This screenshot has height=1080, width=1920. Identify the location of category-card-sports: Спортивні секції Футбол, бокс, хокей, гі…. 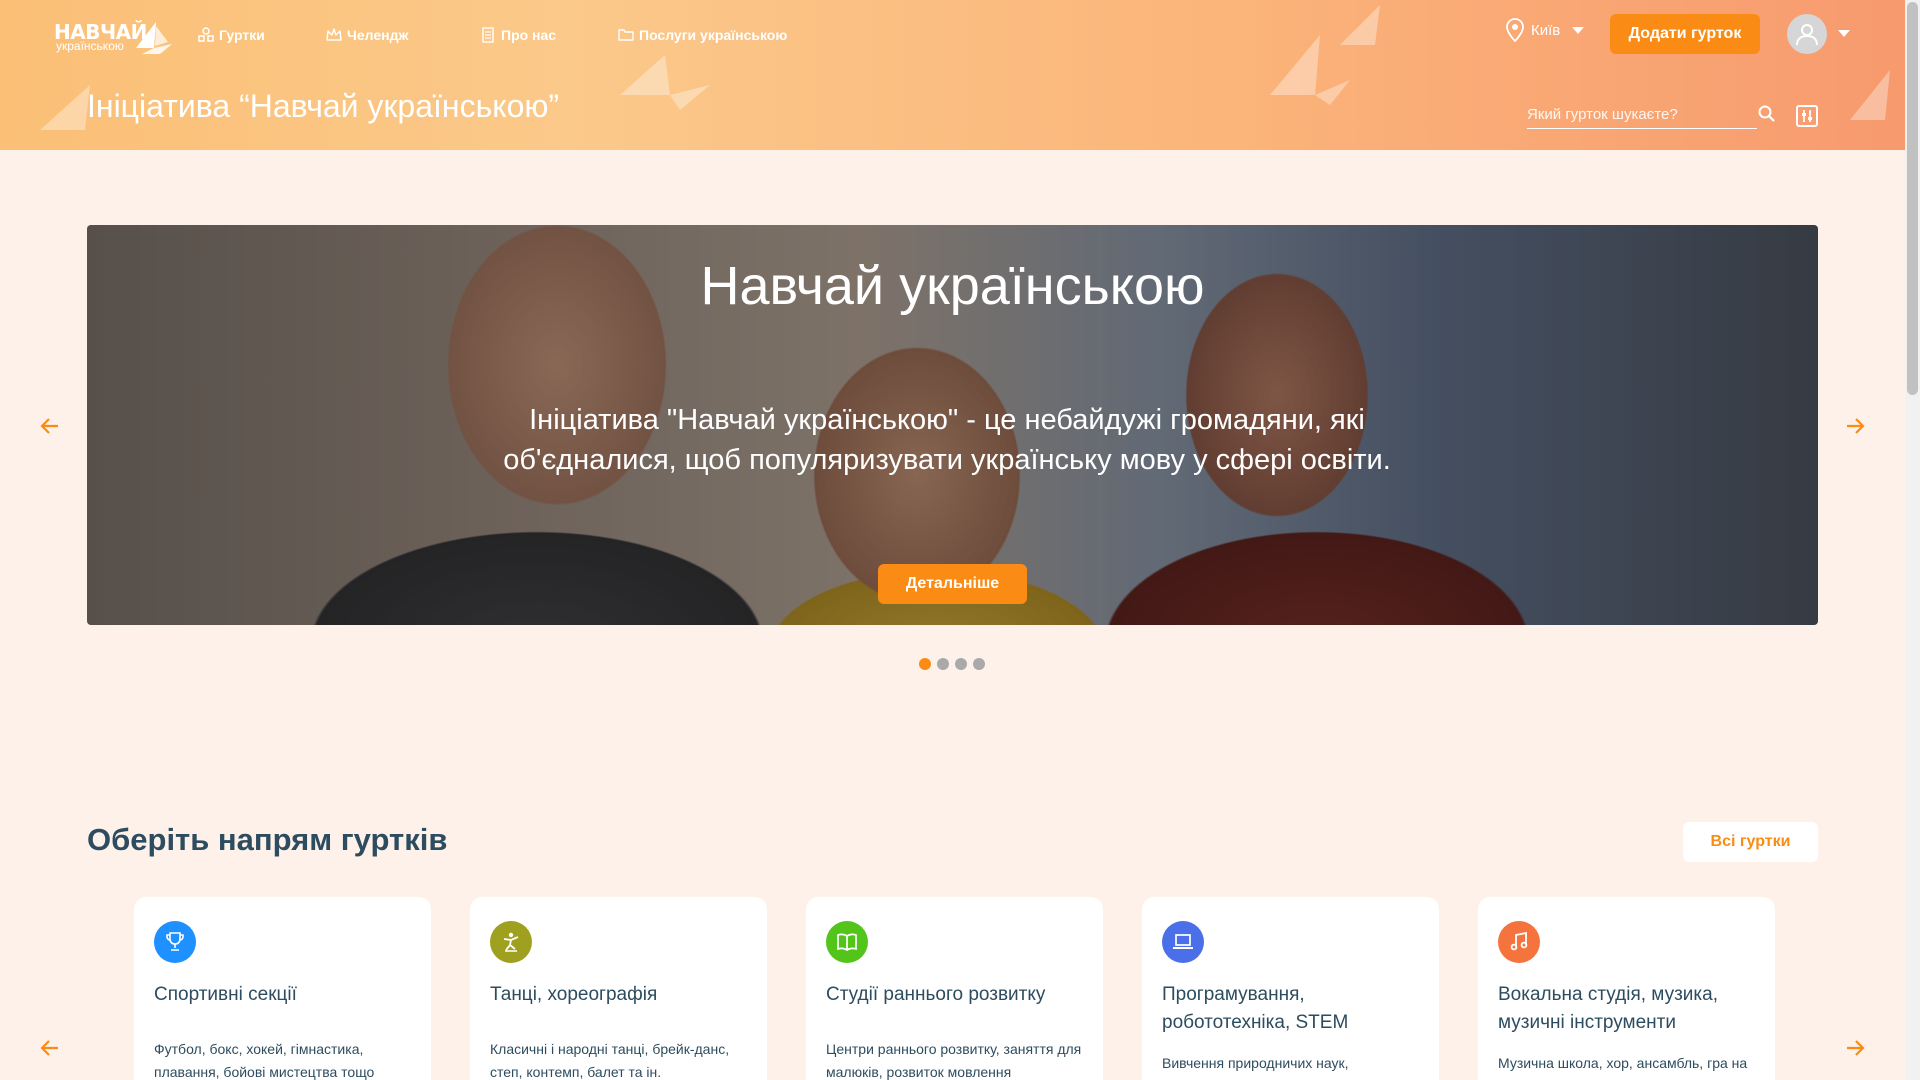
(282, 988).